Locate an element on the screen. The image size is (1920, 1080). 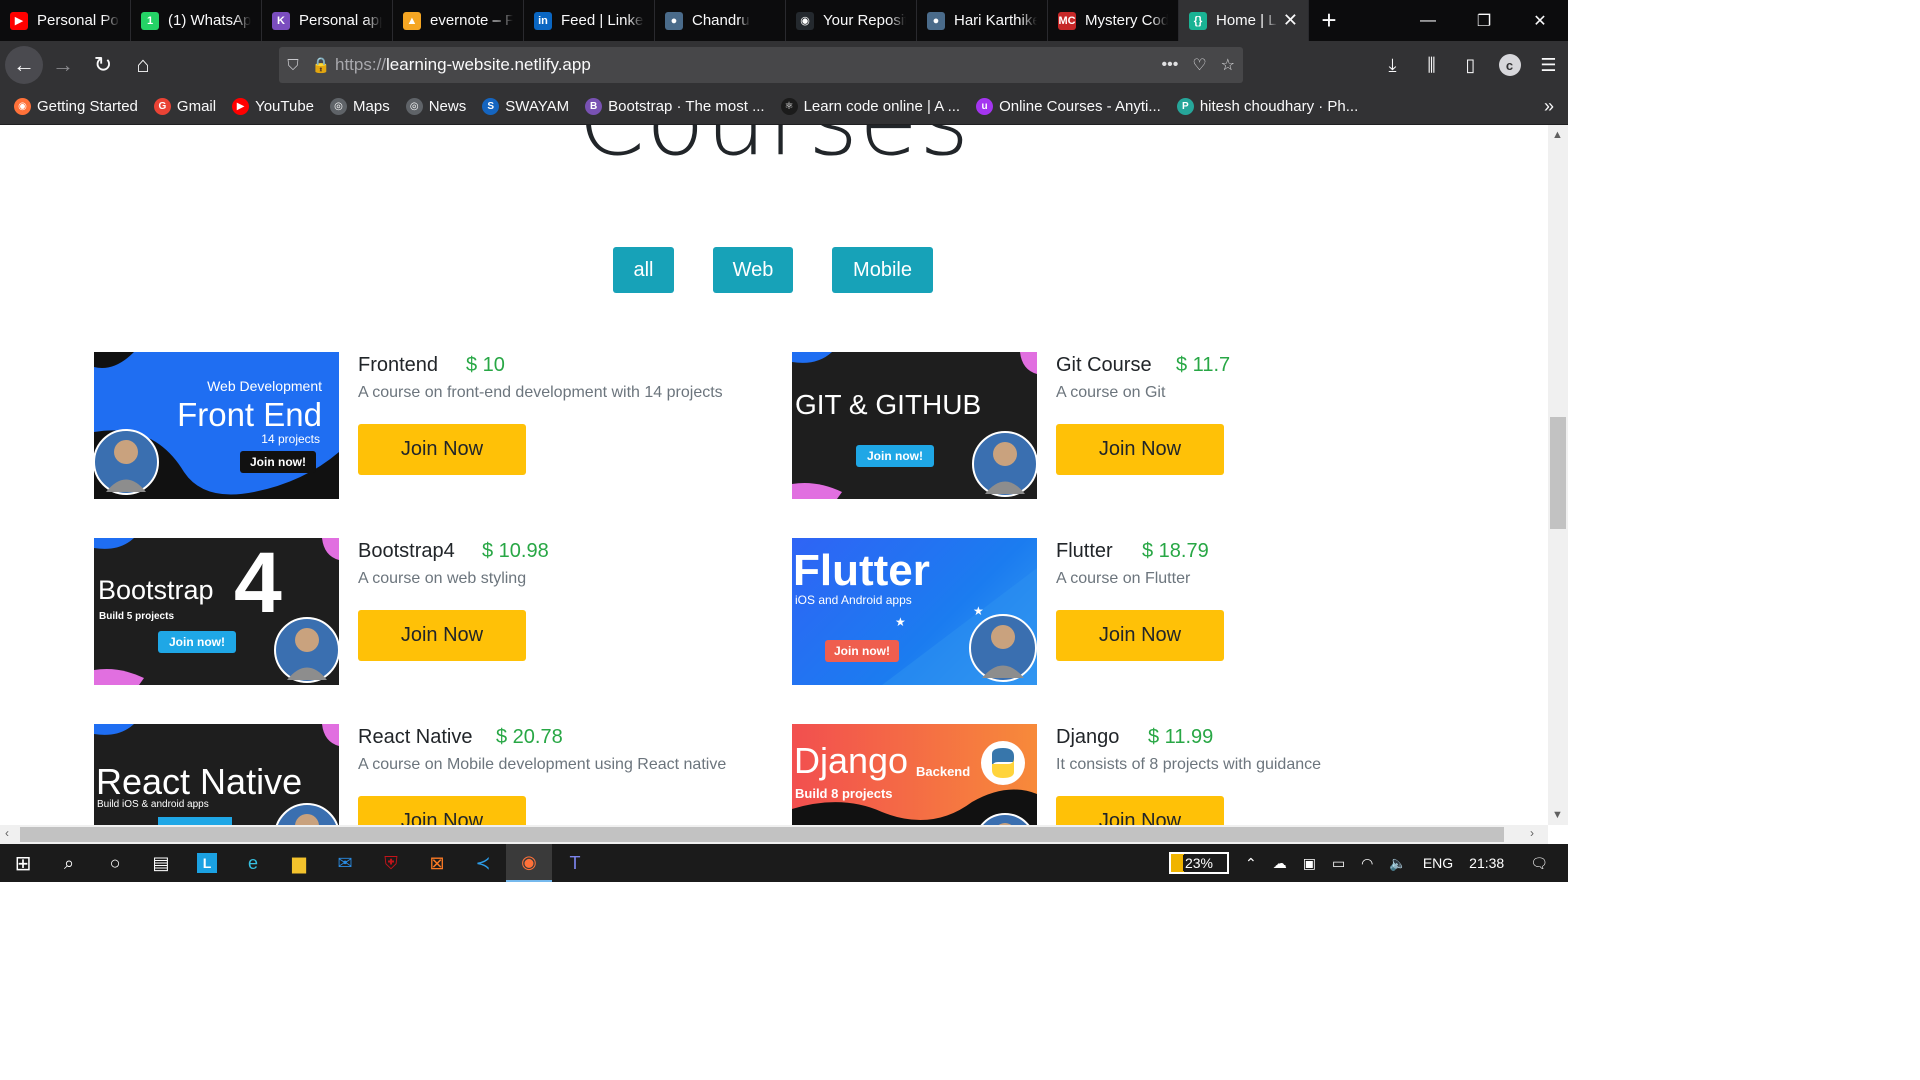
tab-3: ▲ evernote – F is located at coordinates (458, 20).